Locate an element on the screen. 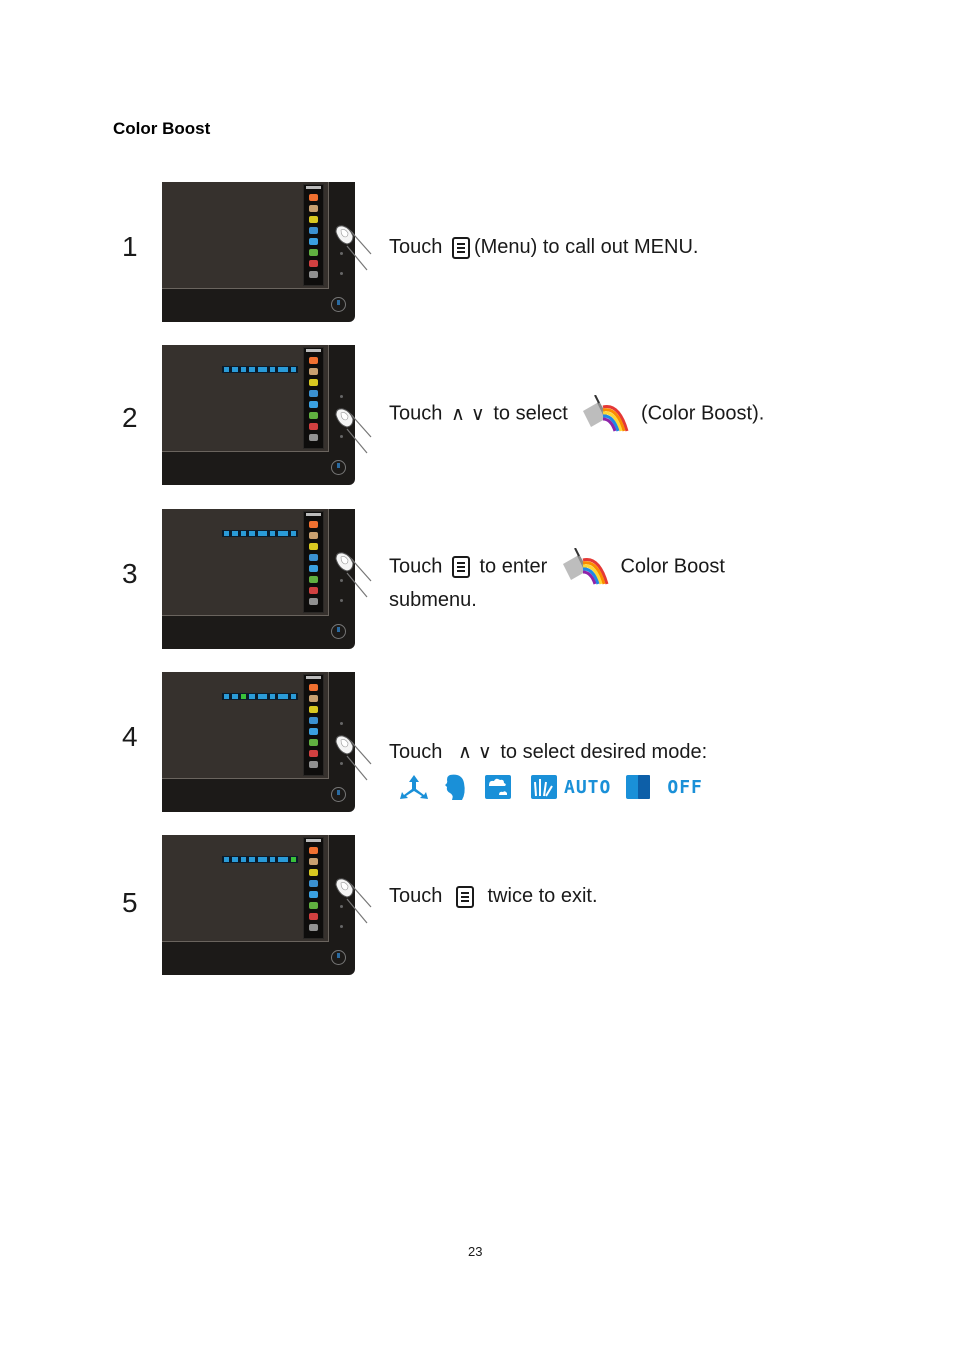 The width and height of the screenshot is (954, 1350). color-boost-modes: AUTO OFF is located at coordinates (550, 787).